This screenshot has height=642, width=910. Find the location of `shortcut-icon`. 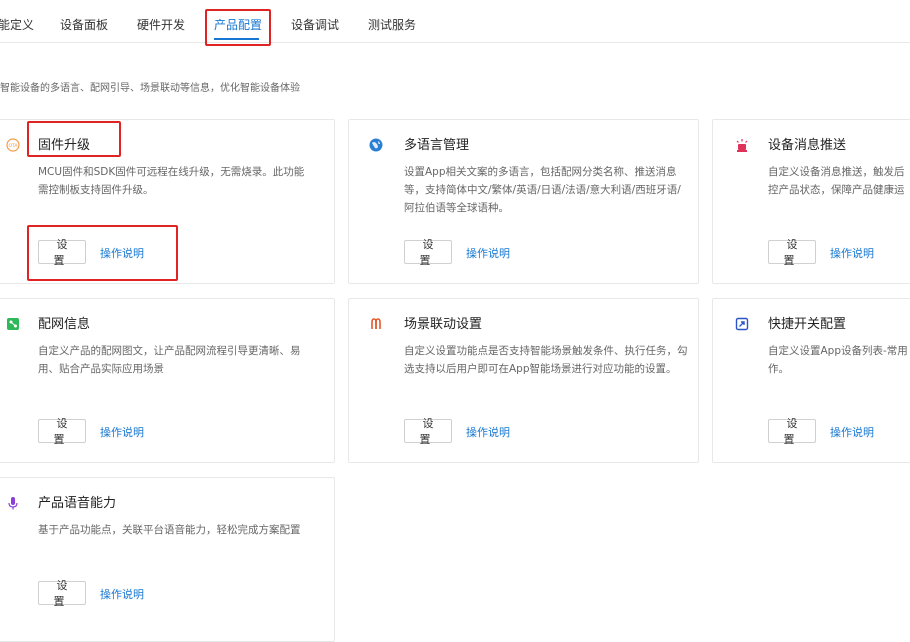

shortcut-icon is located at coordinates (742, 323).